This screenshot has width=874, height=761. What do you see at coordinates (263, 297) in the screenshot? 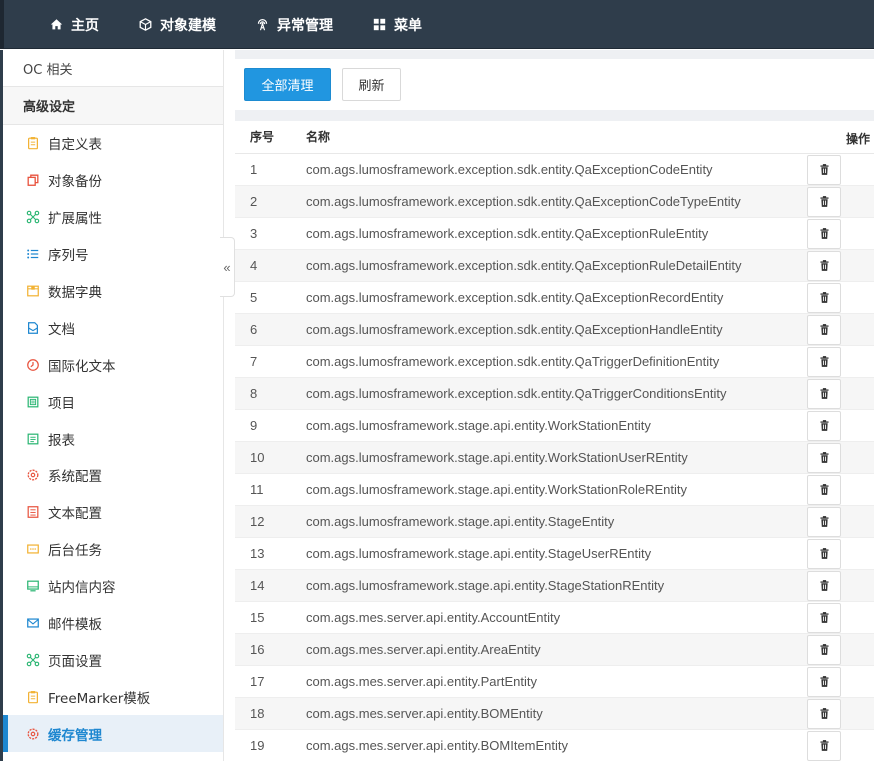
I see `row-number: 5` at bounding box center [263, 297].